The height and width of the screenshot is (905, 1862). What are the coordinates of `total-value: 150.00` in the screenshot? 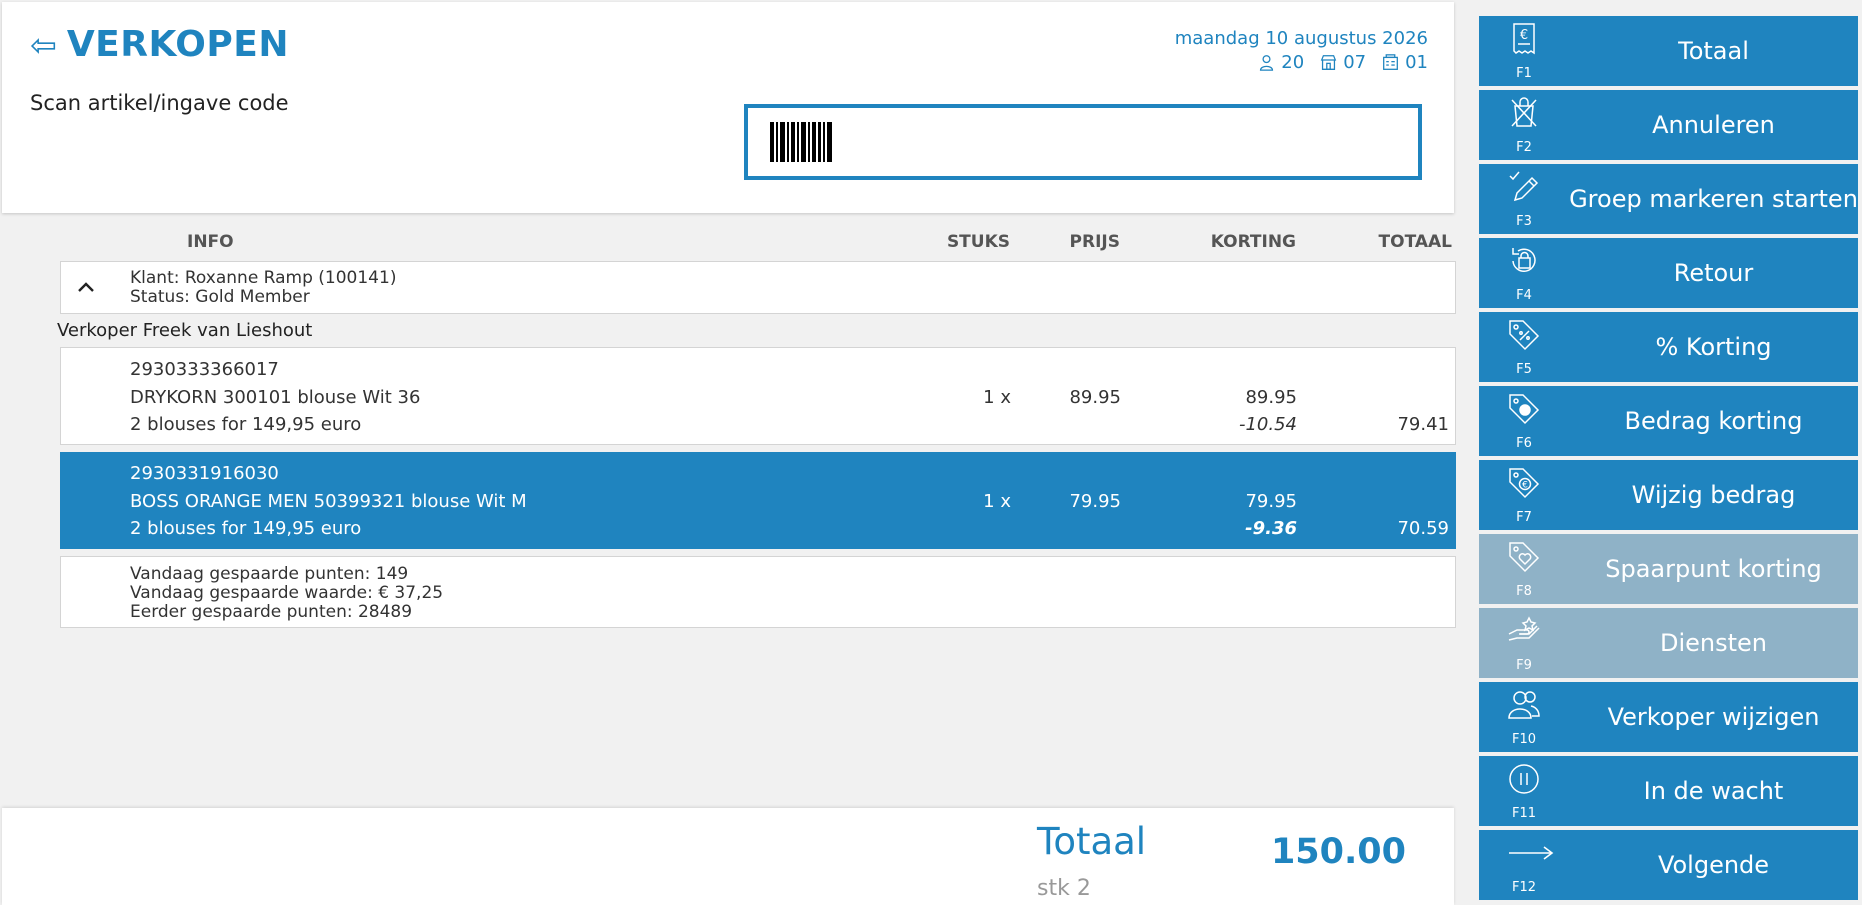 It's located at (1338, 852).